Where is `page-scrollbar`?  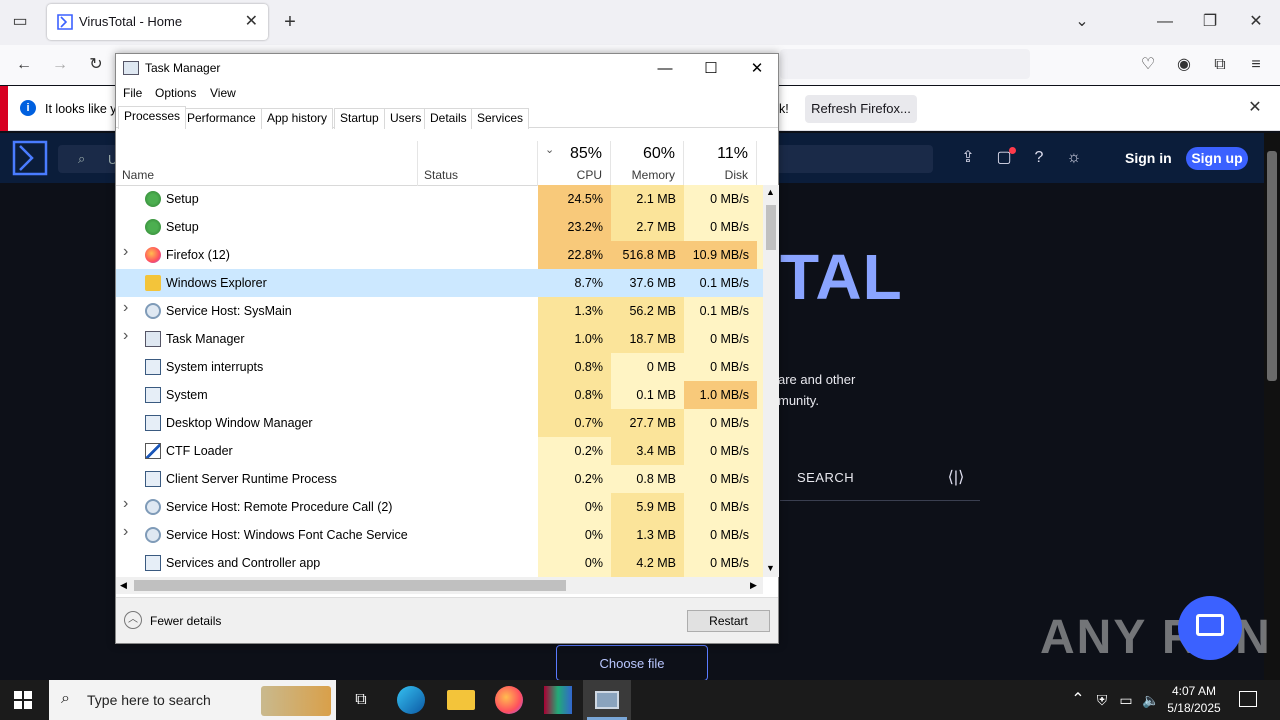
page-scrollbar is located at coordinates (1272, 406).